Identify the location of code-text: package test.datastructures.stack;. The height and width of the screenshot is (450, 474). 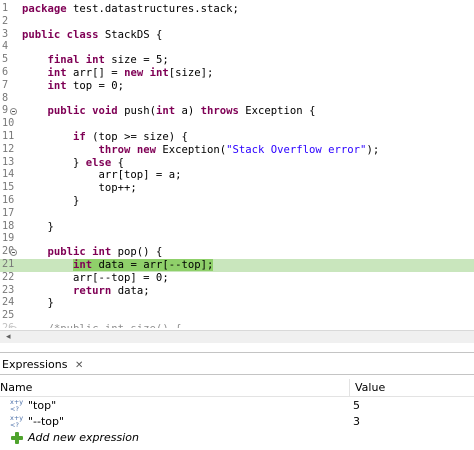
(130, 9).